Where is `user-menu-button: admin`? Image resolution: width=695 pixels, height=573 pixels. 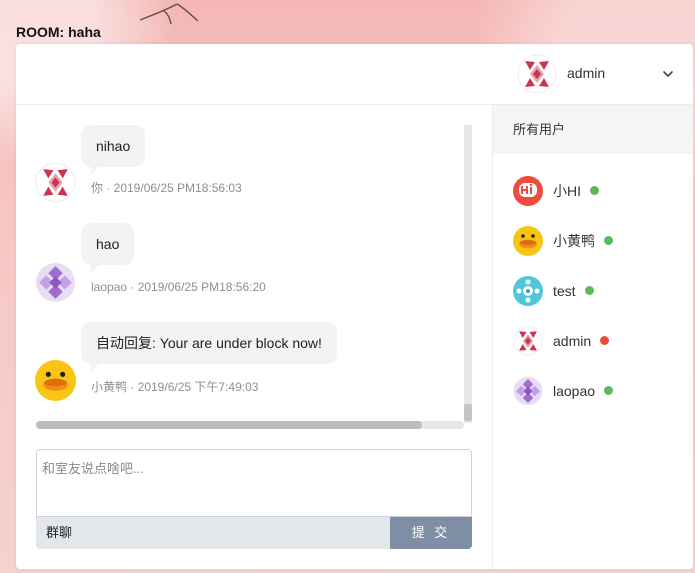
user-menu-button: admin is located at coordinates (599, 74).